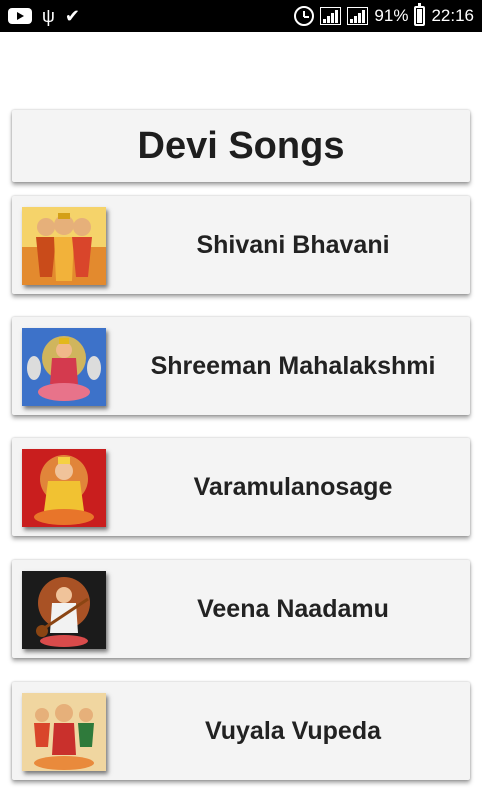  What do you see at coordinates (72, 16) in the screenshot?
I see `check-icon: ✔` at bounding box center [72, 16].